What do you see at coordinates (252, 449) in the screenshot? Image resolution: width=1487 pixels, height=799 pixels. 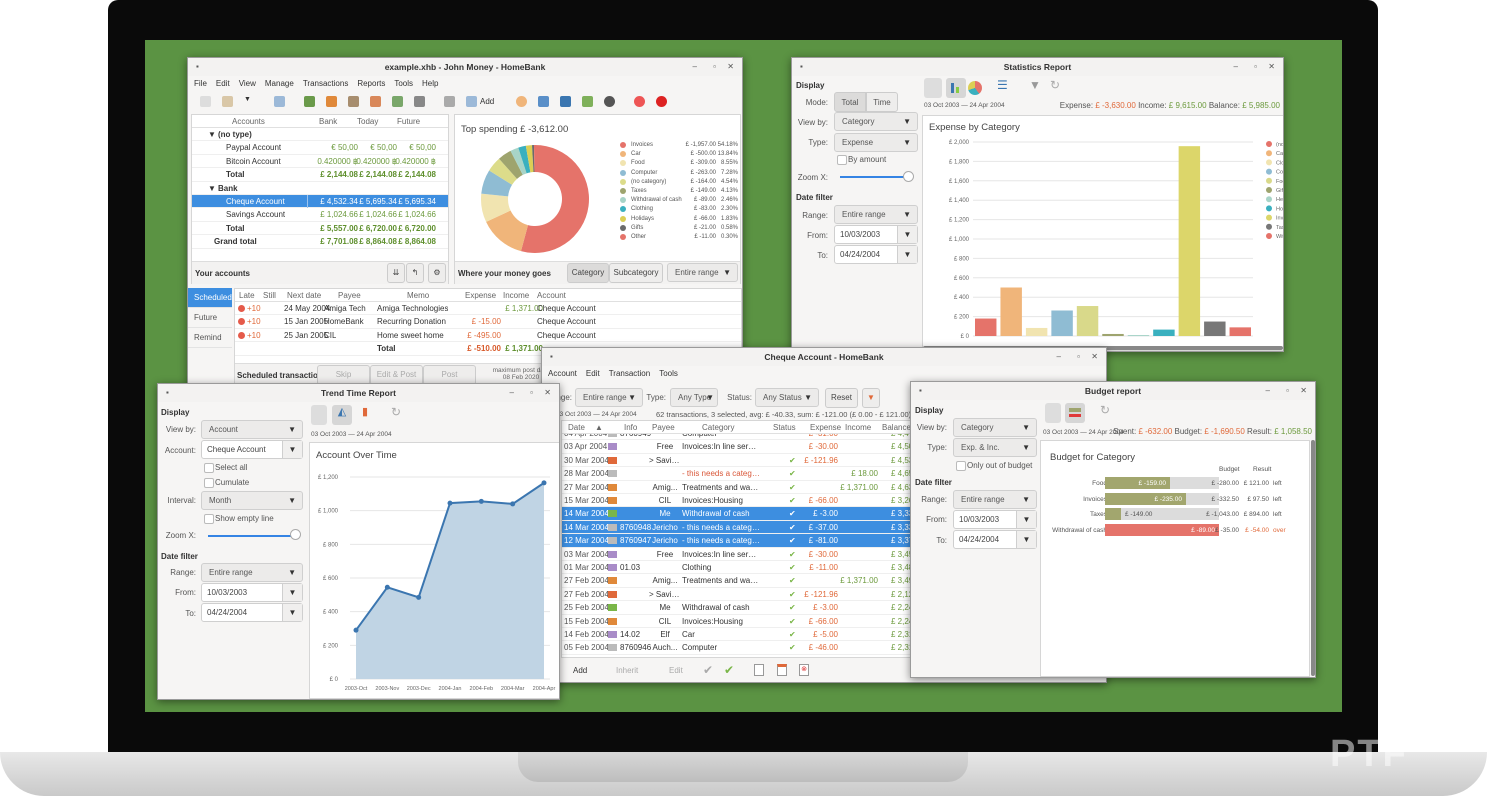 I see `account-combo: Cheque Account ▼` at bounding box center [252, 449].